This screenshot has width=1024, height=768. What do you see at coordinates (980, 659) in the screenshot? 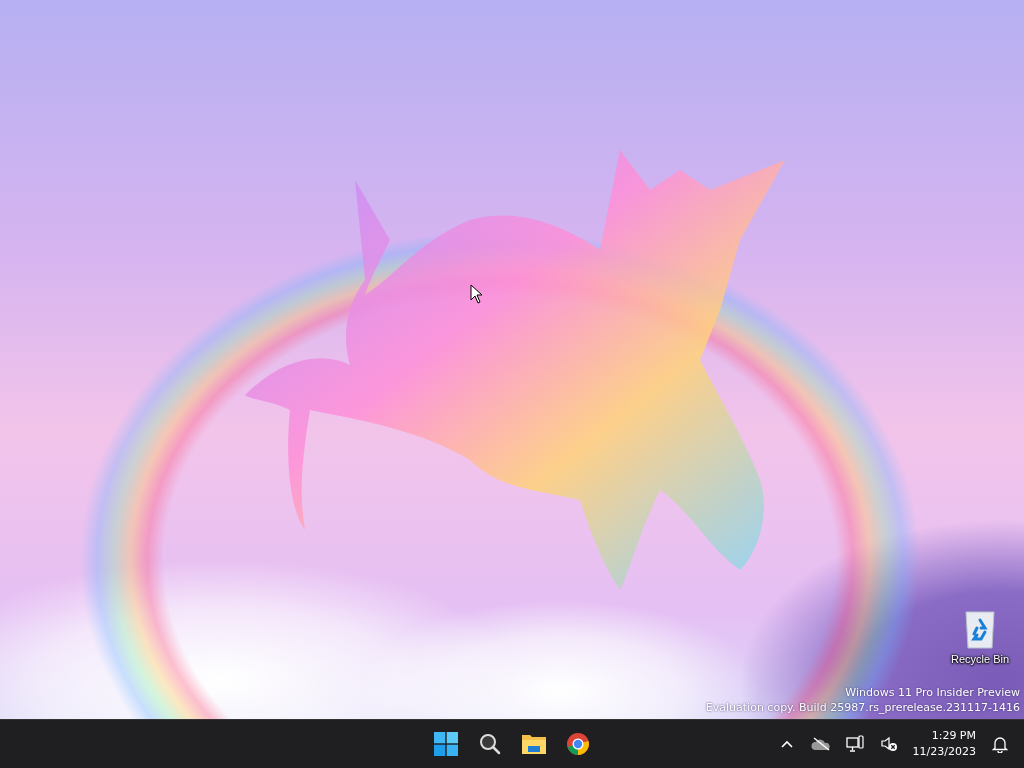
I see `shortcut-label: Recycle Bin` at bounding box center [980, 659].